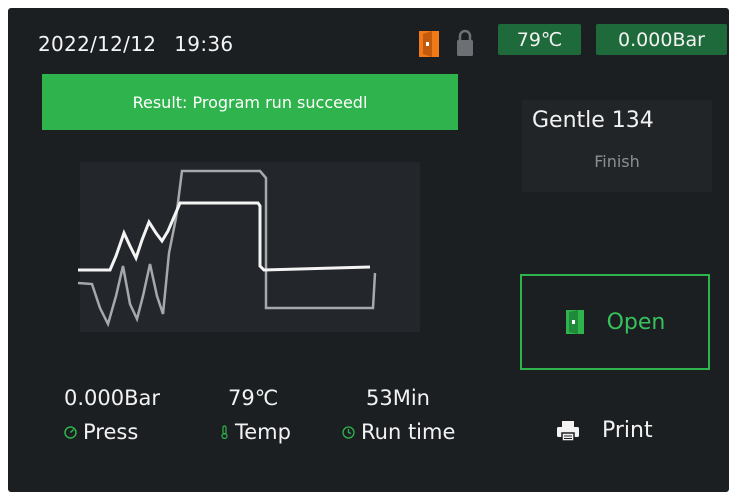  Describe the element at coordinates (111, 432) in the screenshot. I see `pressure-label-text: Press` at that location.